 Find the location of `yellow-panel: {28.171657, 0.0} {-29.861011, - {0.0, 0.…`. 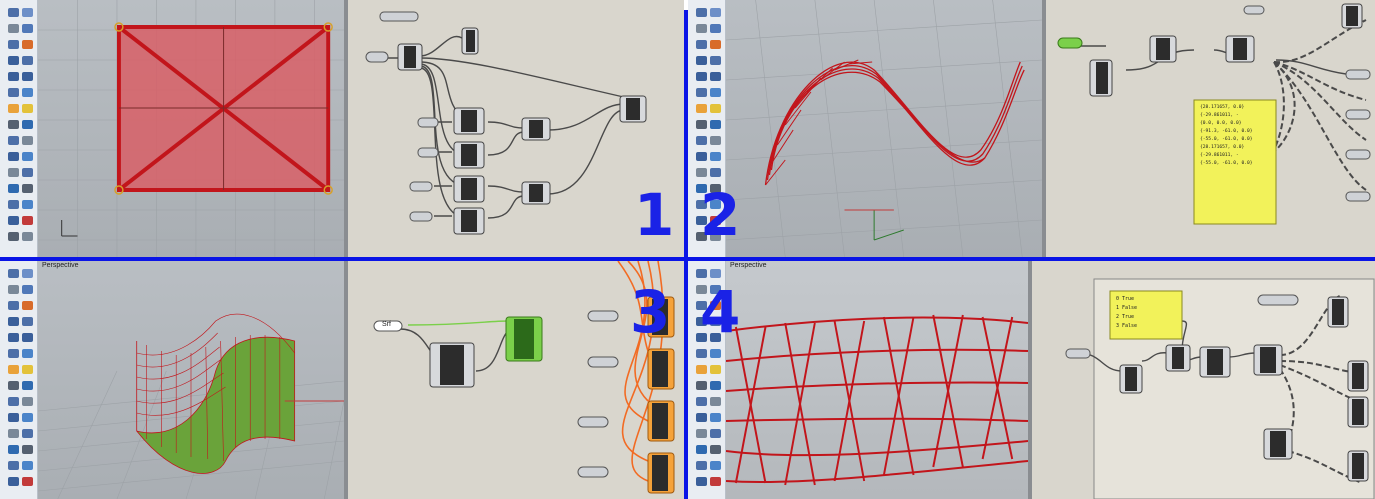

yellow-panel: {28.171657, 0.0} {-29.861011, - {0.0, 0.… is located at coordinates (1237, 163).